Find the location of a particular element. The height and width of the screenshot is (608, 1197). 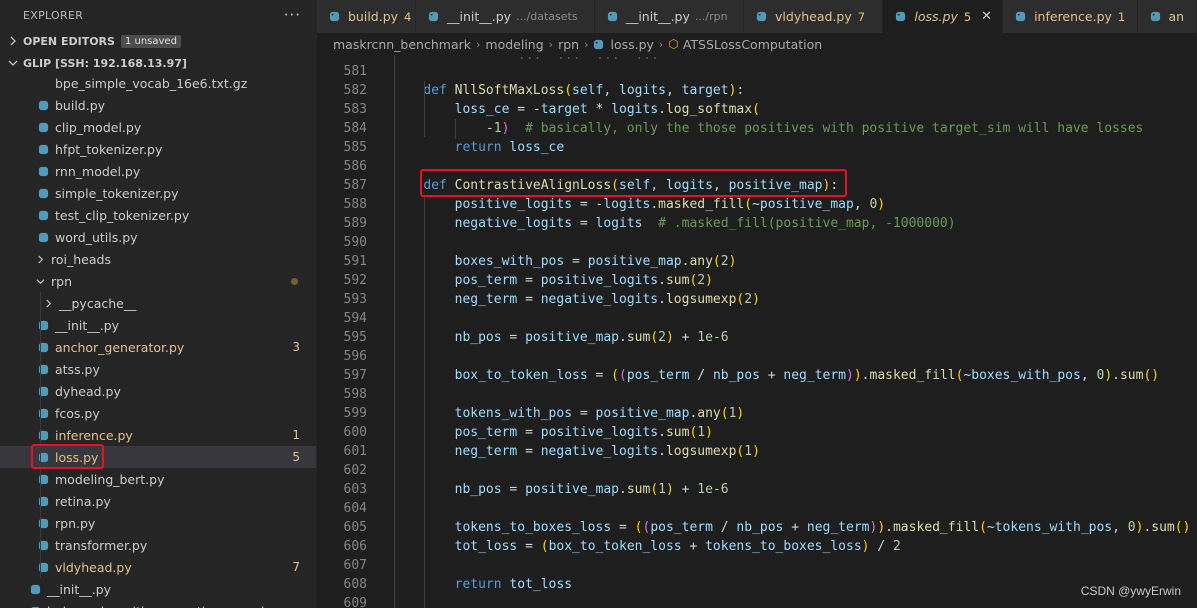

tree-item: fcos.py is located at coordinates (158, 413).